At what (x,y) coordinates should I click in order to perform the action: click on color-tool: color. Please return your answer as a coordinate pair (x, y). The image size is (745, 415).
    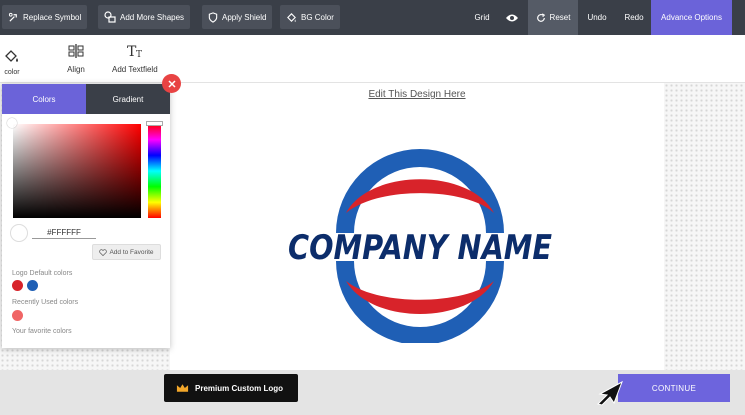
    Looking at the image, I should click on (12, 62).